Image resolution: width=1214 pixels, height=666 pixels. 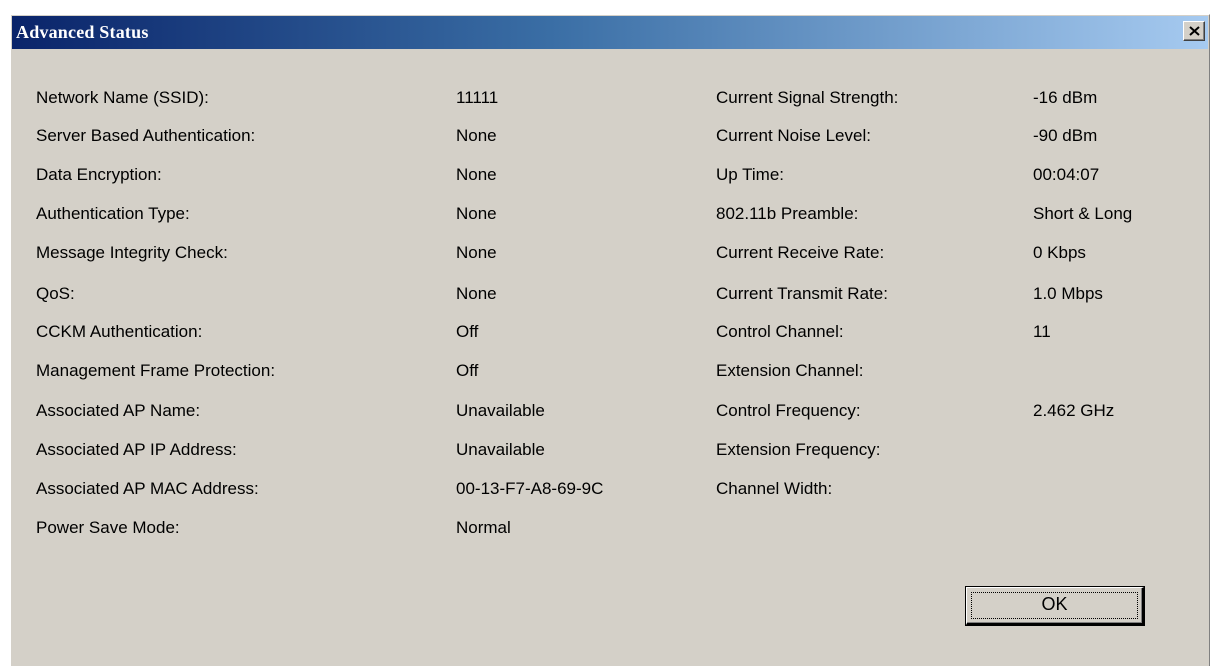 What do you see at coordinates (790, 370) in the screenshot?
I see `extension-channel-label: Extension Channel:` at bounding box center [790, 370].